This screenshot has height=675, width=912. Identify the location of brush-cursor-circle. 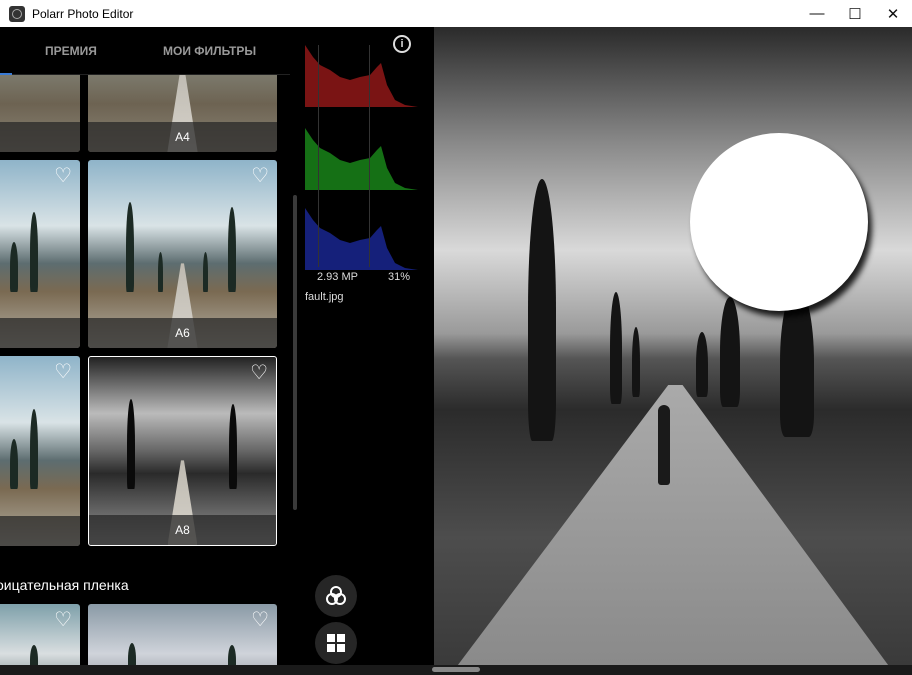
(779, 222).